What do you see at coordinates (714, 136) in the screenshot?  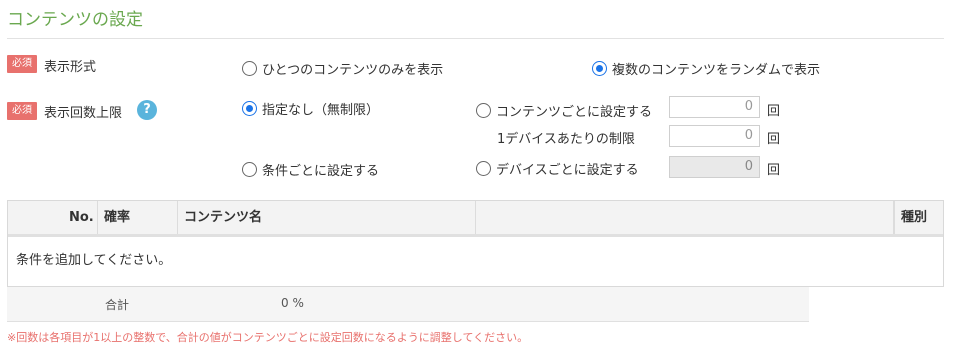 I see `per-device-limit-input: 0` at bounding box center [714, 136].